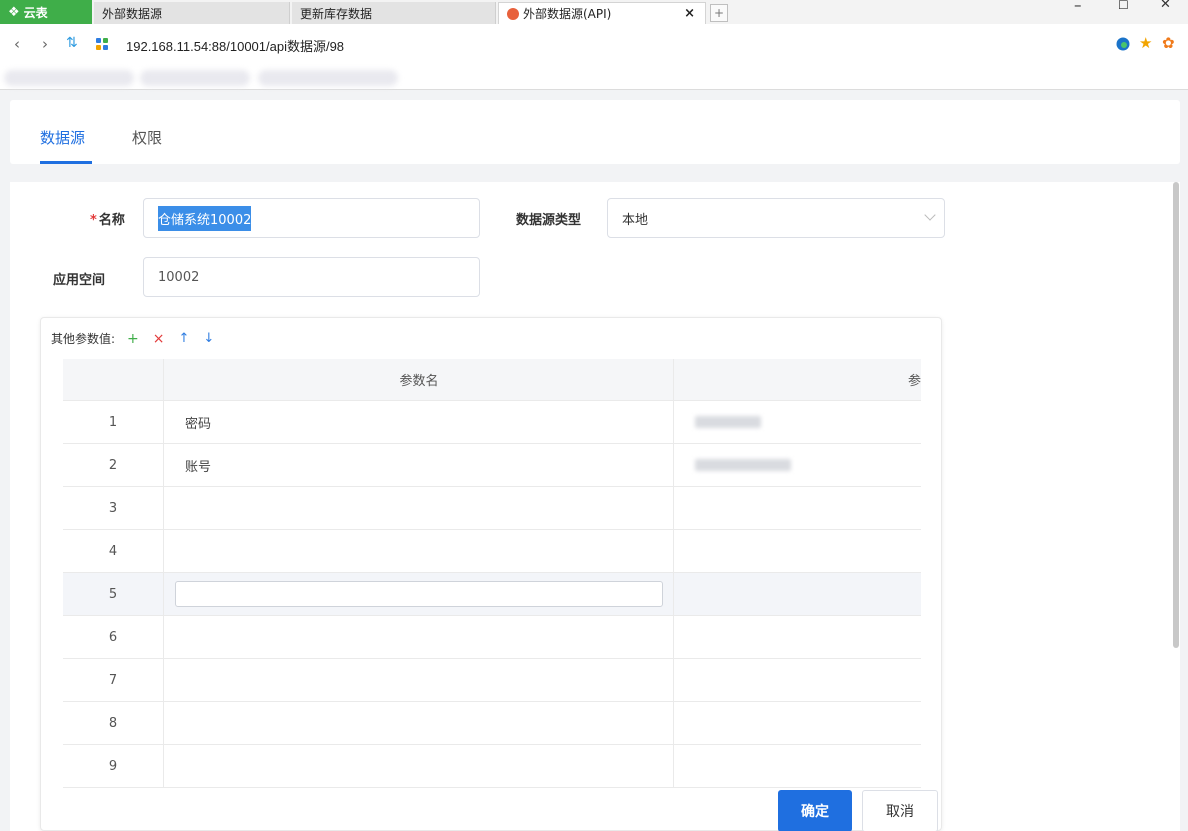 The image size is (1188, 831). I want to click on browser-tab-label: 云表, so click(35, 12).